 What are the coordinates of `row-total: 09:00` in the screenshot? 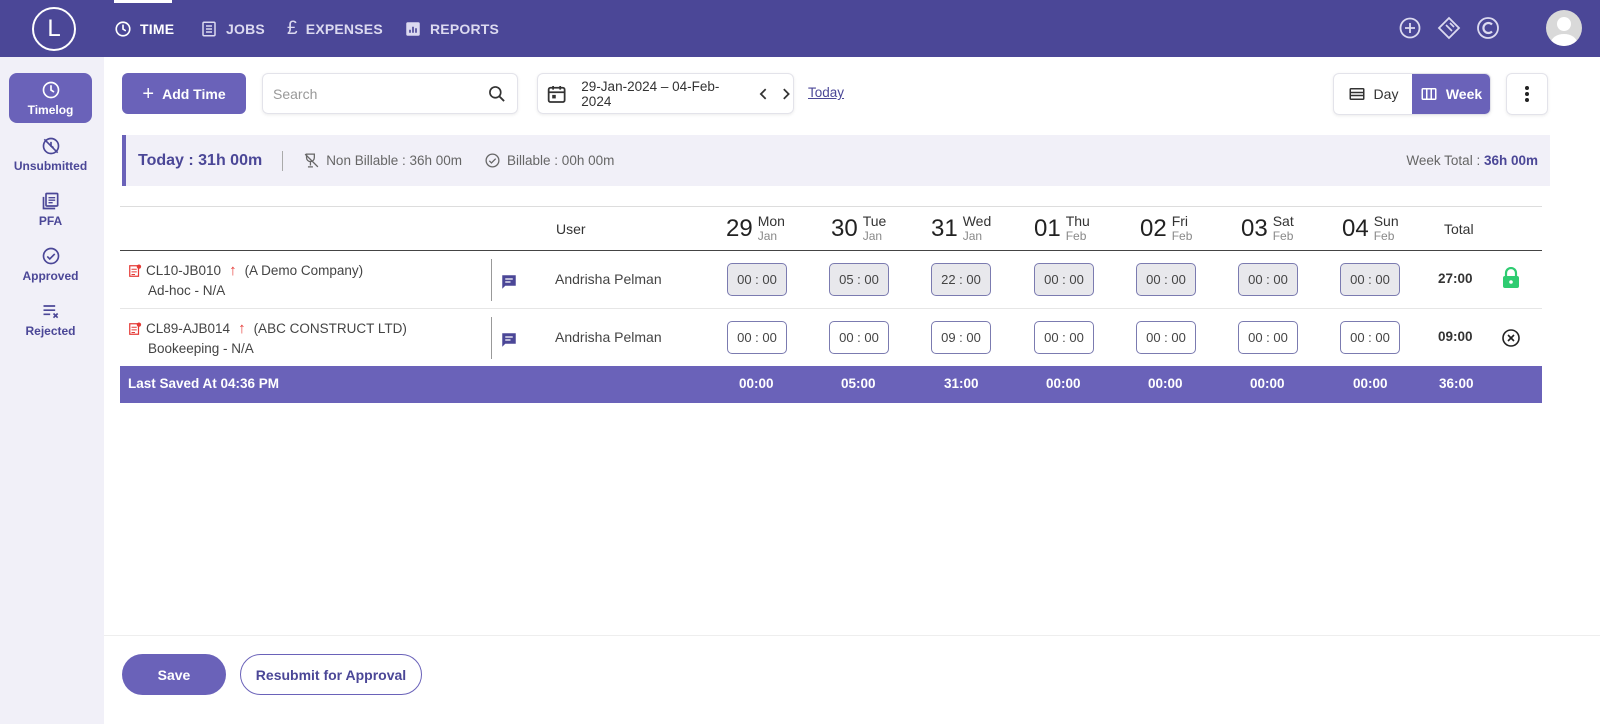 It's located at (1455, 336).